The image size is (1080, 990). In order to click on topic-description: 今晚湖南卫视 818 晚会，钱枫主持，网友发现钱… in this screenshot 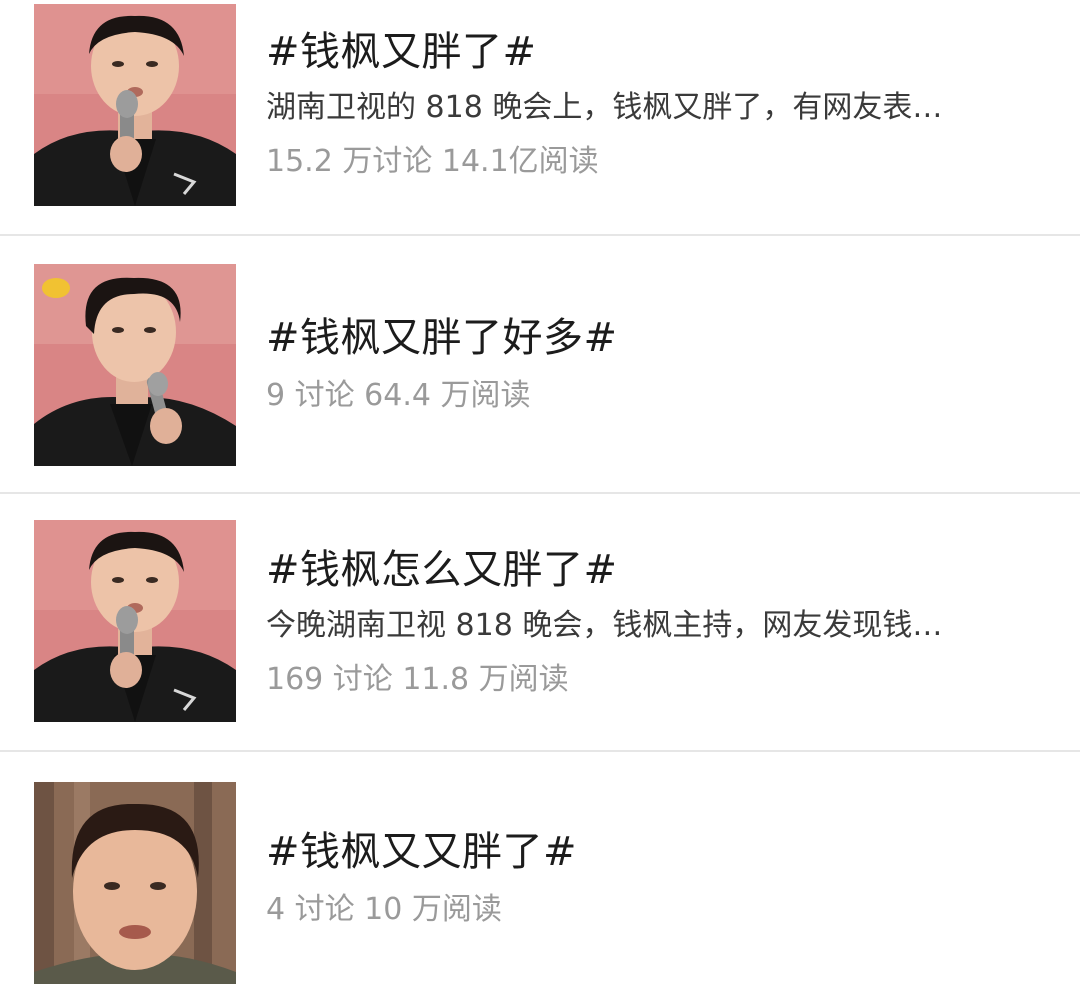, I will do `click(604, 625)`.